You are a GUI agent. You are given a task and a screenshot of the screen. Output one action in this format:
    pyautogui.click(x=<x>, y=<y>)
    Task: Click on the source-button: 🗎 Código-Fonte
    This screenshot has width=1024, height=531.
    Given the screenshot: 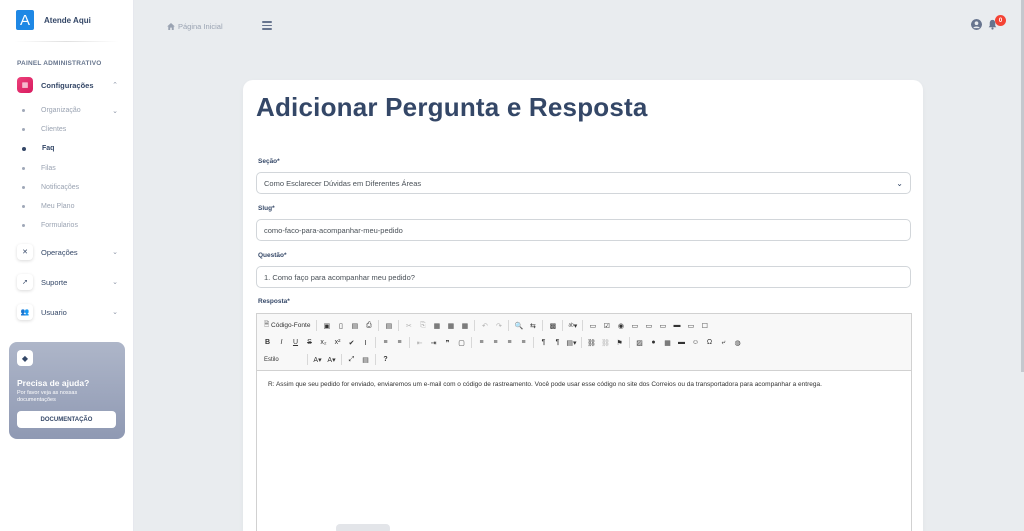 What is the action you would take?
    pyautogui.click(x=287, y=325)
    